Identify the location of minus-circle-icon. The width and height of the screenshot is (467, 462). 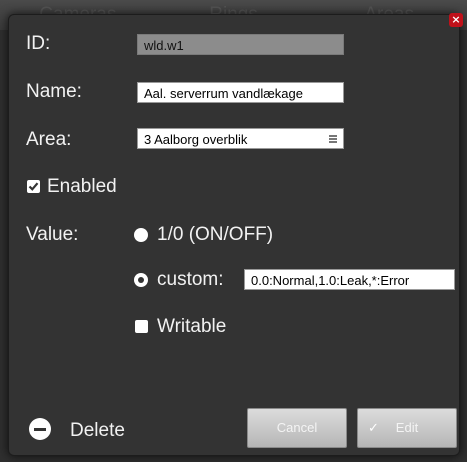
(40, 429).